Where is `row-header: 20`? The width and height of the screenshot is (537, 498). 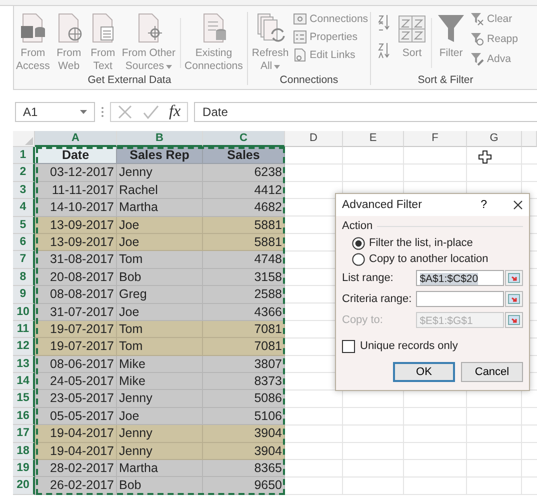 row-header: 20 is located at coordinates (24, 486).